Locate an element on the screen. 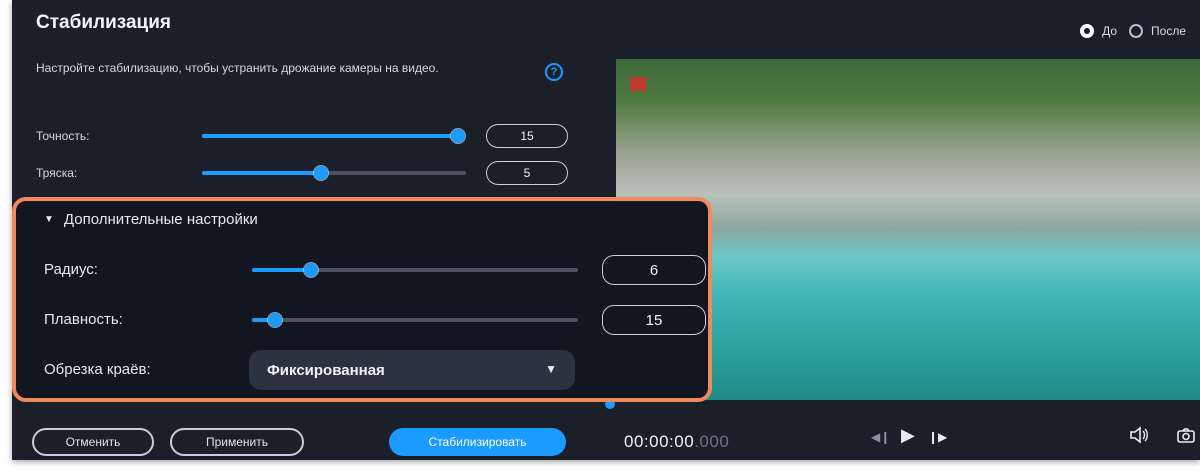 Image resolution: width=1200 pixels, height=471 pixels. smoothness-slider is located at coordinates (415, 320).